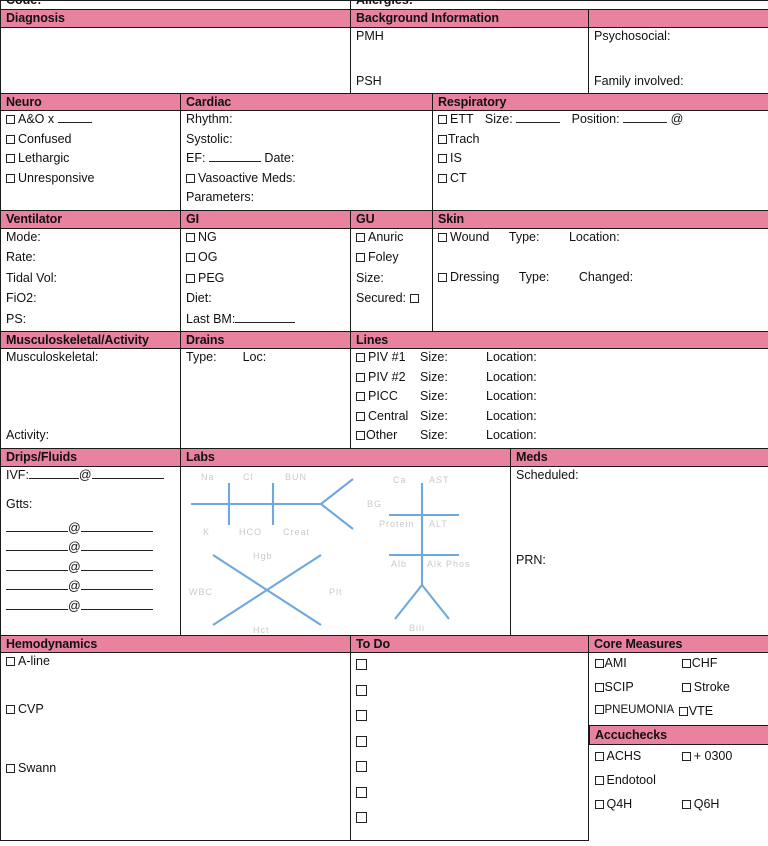  I want to click on accu-endotool: Endotool, so click(634, 781).